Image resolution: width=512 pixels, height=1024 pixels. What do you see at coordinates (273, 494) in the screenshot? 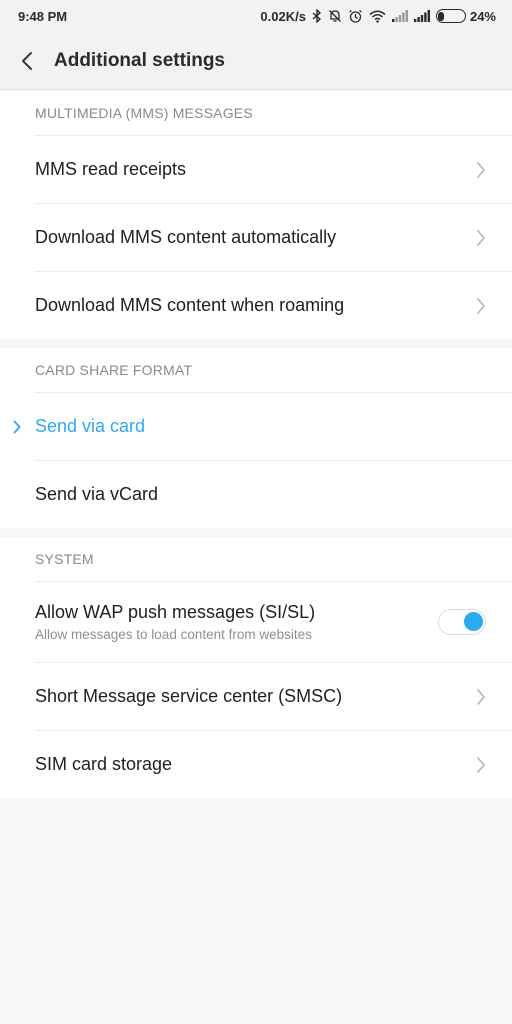
I see `row-send-via-vcard: Send via vCard` at bounding box center [273, 494].